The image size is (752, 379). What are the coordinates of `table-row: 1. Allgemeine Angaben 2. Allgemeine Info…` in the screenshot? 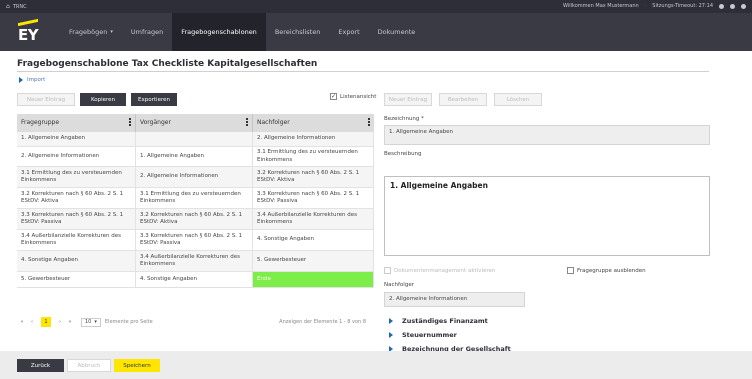 It's located at (195, 139).